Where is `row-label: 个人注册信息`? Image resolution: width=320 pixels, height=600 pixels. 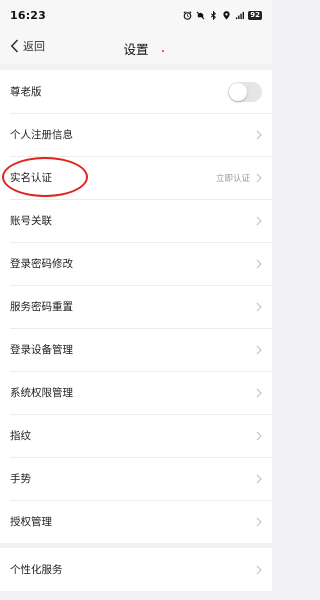 row-label: 个人注册信息 is located at coordinates (41, 135).